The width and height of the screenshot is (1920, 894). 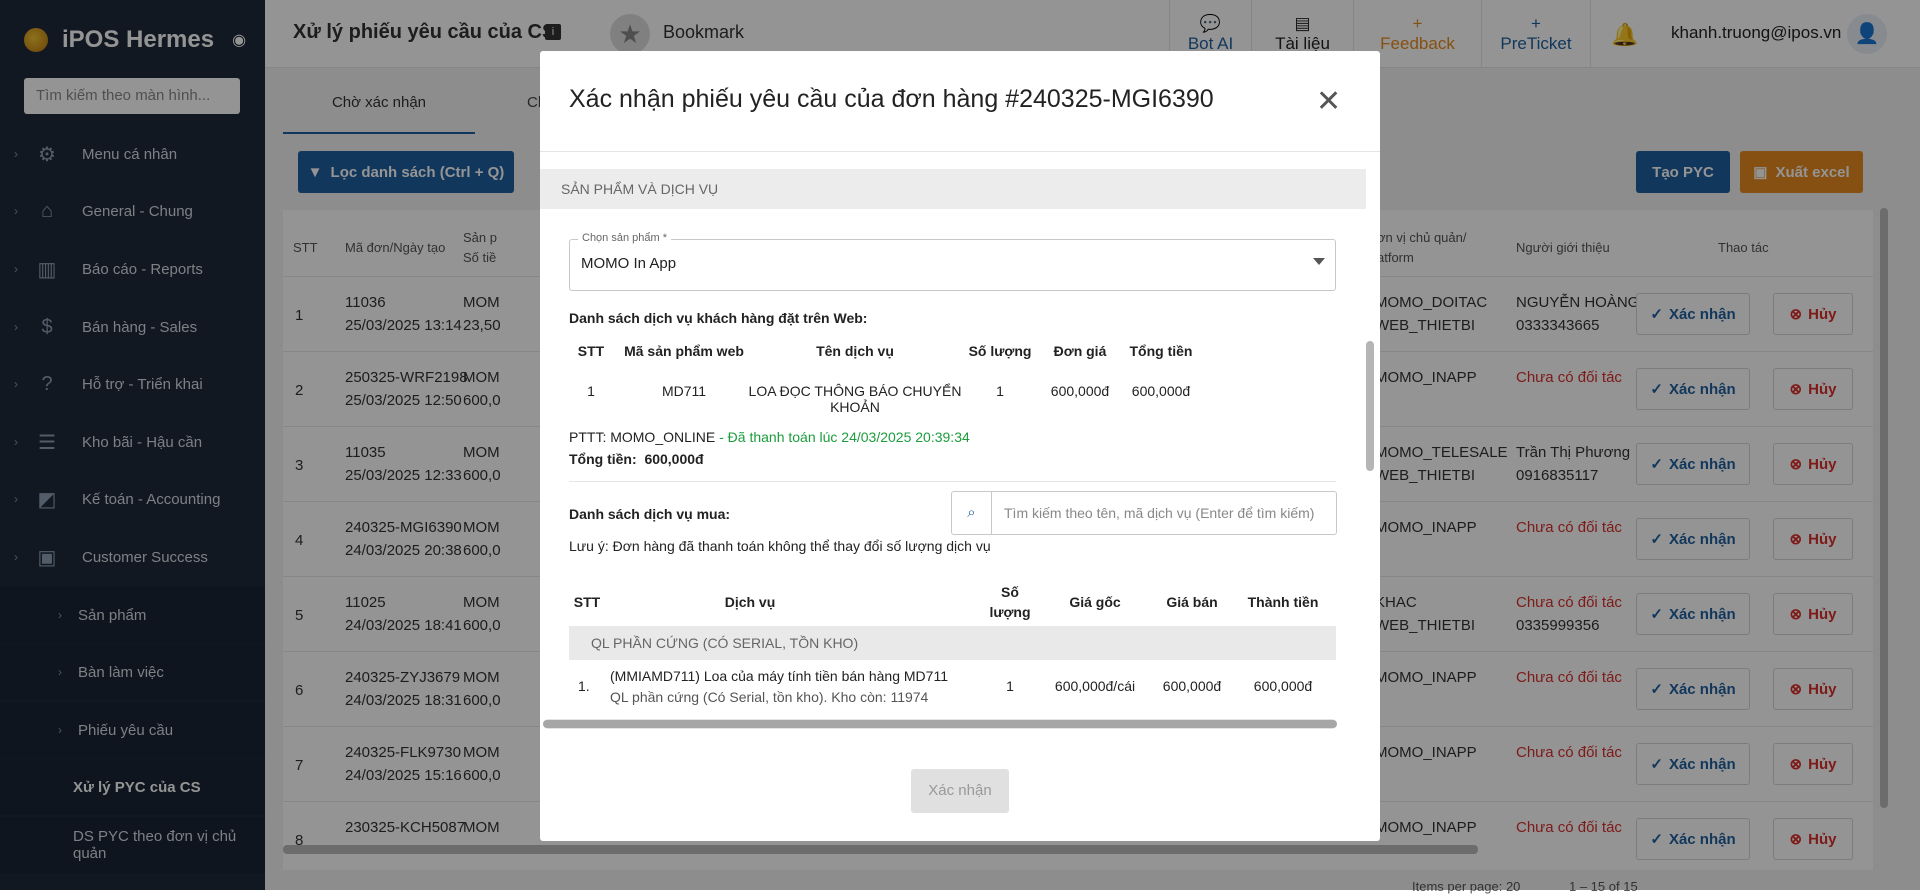 I want to click on buy-services-title: Danh sách dịch vụ mua:, so click(x=650, y=514).